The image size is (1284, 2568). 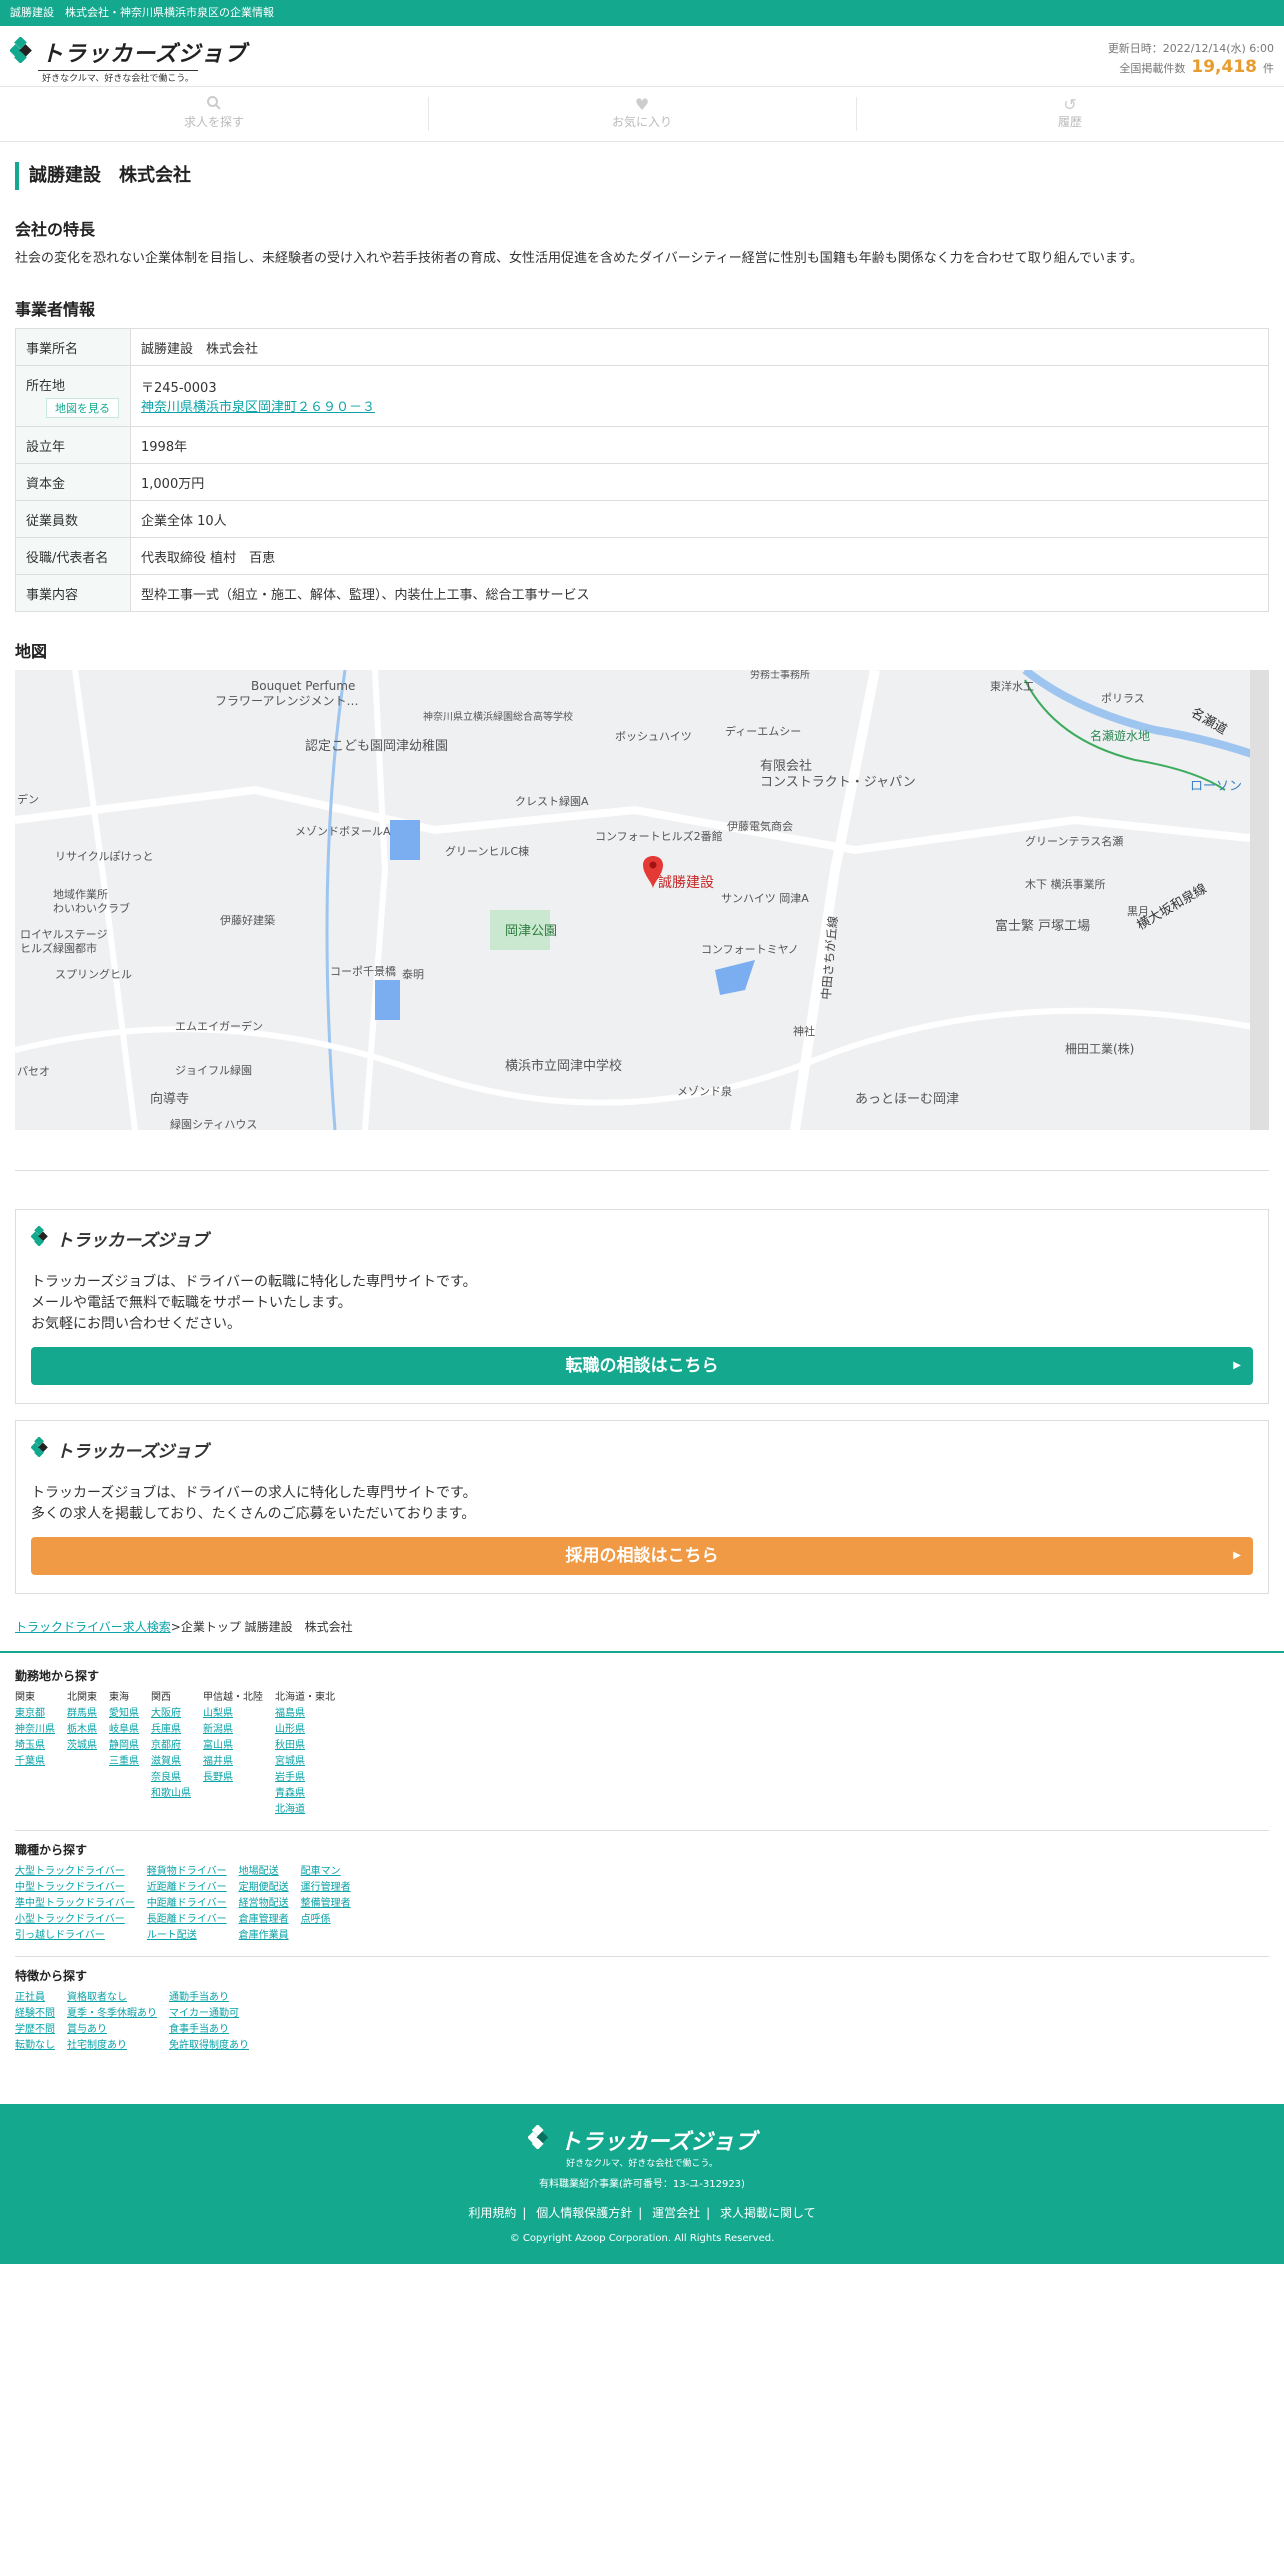 I want to click on search-link: 整備管理者, so click(x=326, y=1904).